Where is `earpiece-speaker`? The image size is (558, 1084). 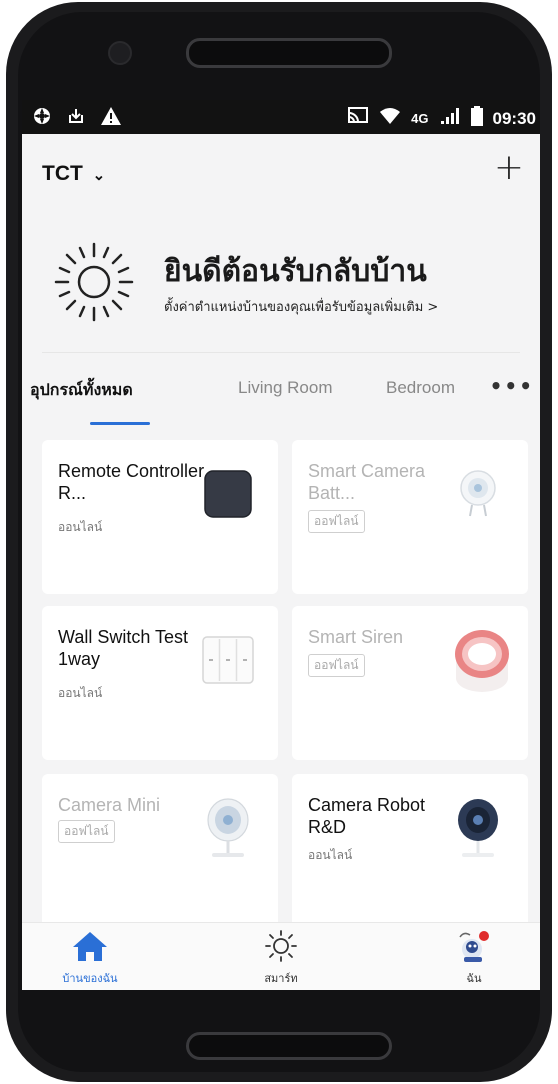 earpiece-speaker is located at coordinates (289, 53).